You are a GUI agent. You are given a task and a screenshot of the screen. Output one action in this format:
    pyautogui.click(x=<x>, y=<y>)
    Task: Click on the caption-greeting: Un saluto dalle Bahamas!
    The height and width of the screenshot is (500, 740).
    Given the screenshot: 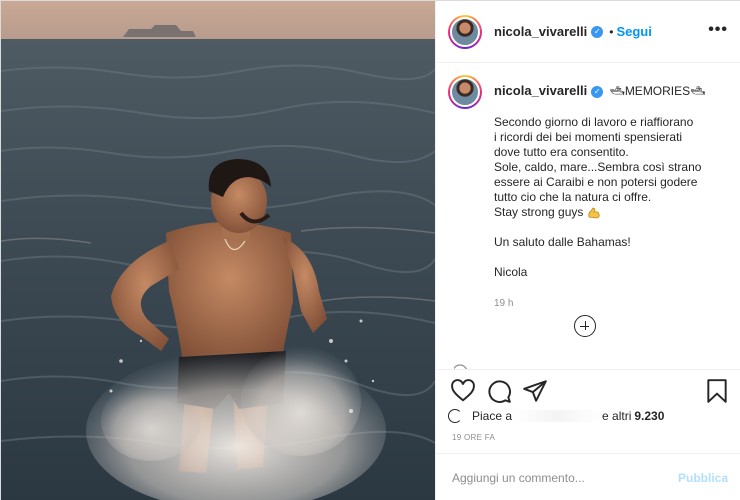 What is the action you would take?
    pyautogui.click(x=562, y=242)
    